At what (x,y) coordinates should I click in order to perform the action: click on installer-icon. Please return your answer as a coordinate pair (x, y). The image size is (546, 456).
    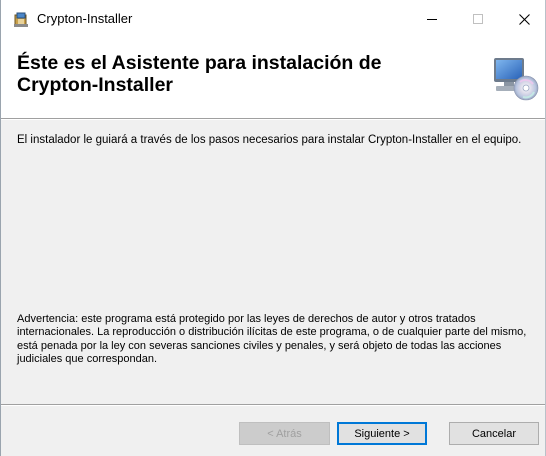
    Looking at the image, I should click on (21, 19).